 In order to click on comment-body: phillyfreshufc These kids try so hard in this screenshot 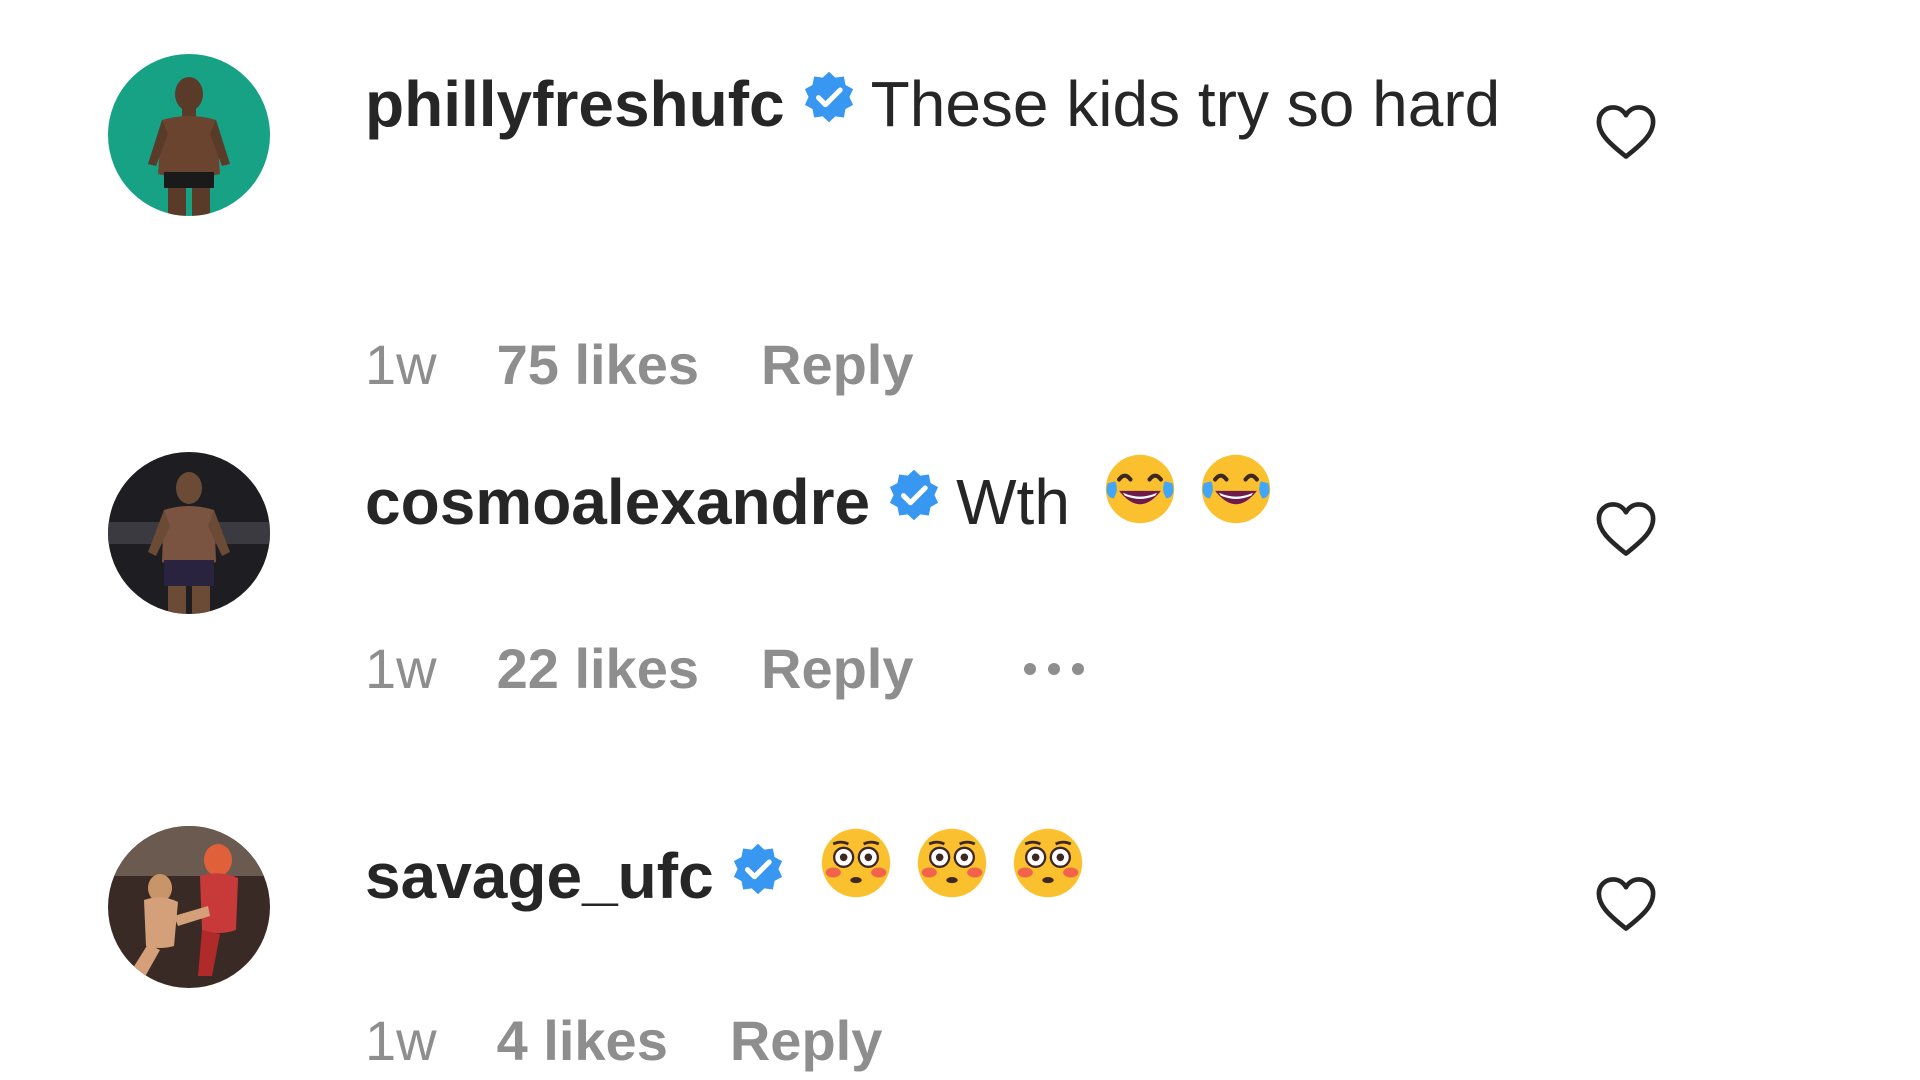, I will do `click(940, 106)`.